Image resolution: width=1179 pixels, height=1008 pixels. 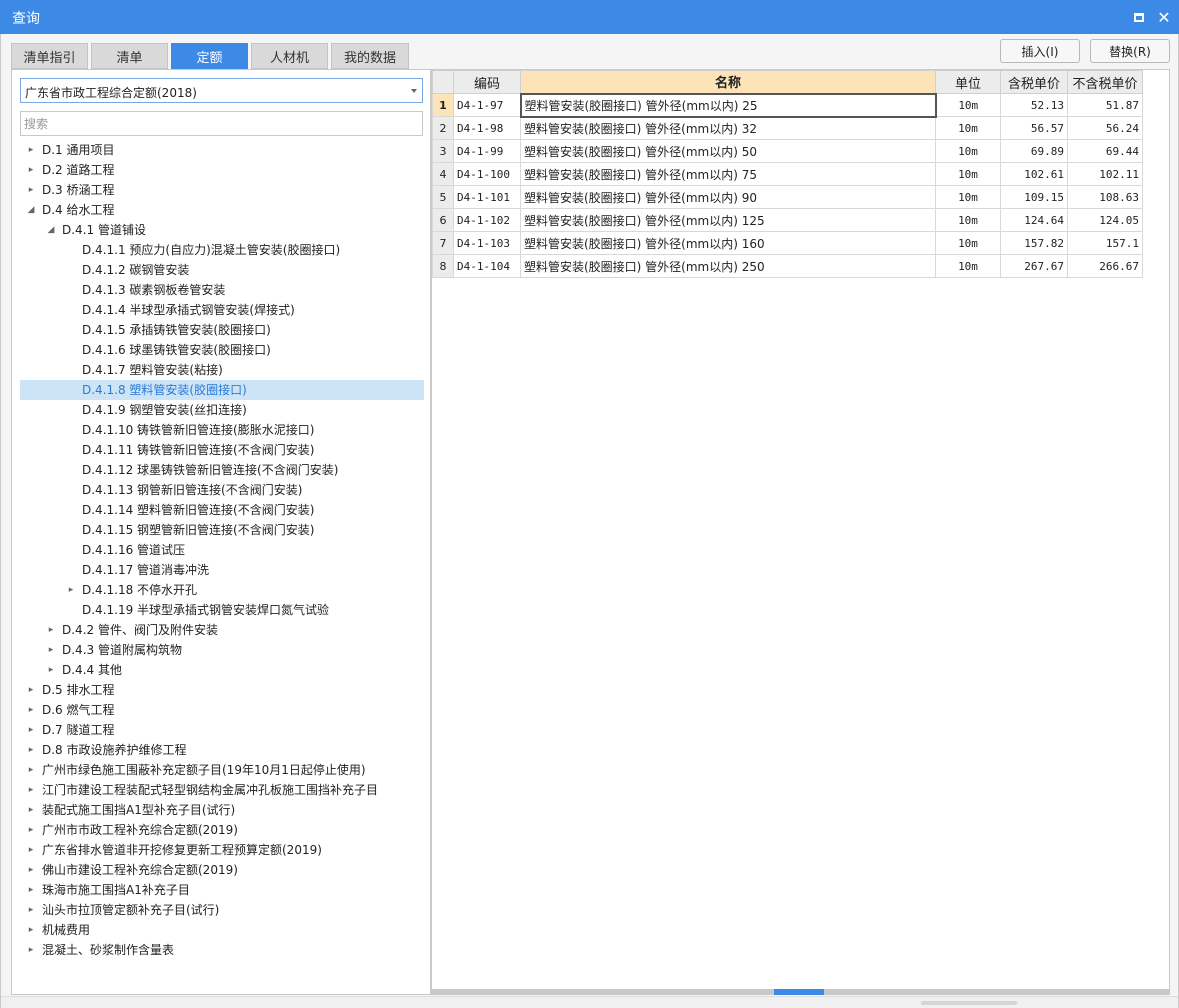 I want to click on cell-name: 塑料管安装(胶圈接口) 管外径(mm以内) 25, so click(x=728, y=105).